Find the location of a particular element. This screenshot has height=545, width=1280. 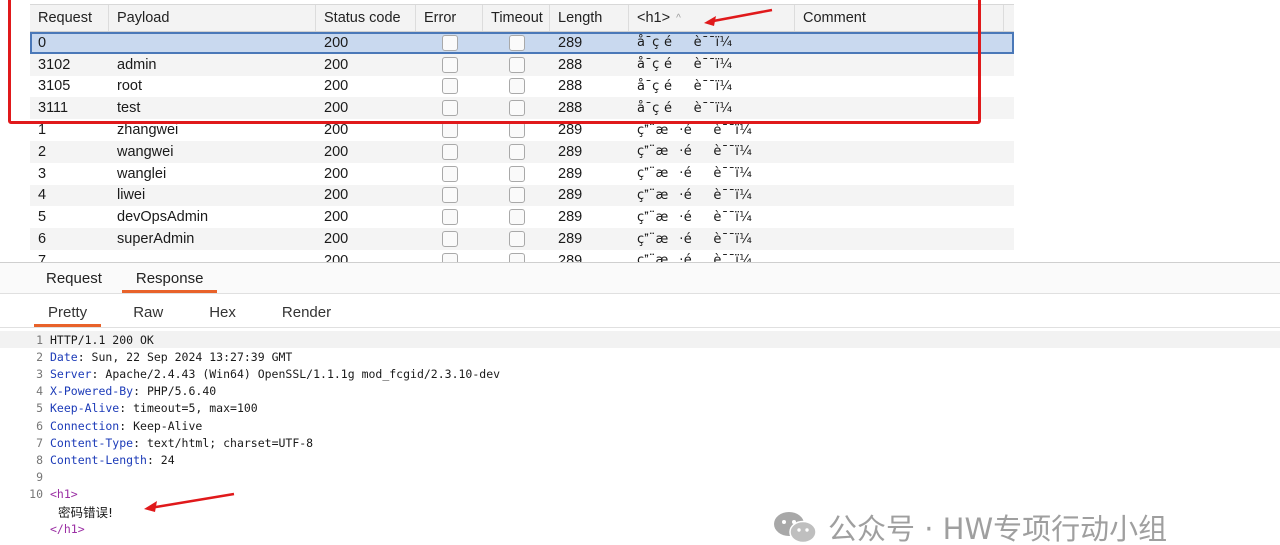

line-number: 10 is located at coordinates (36, 494).